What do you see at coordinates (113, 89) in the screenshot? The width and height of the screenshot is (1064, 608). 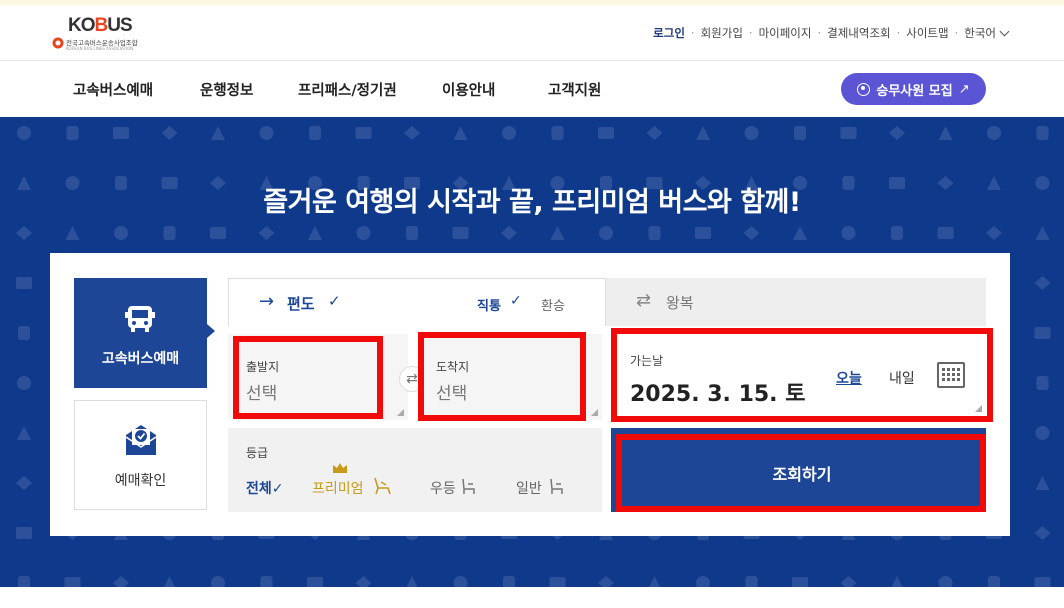 I see `nav-item-booking: 고속버스예매` at bounding box center [113, 89].